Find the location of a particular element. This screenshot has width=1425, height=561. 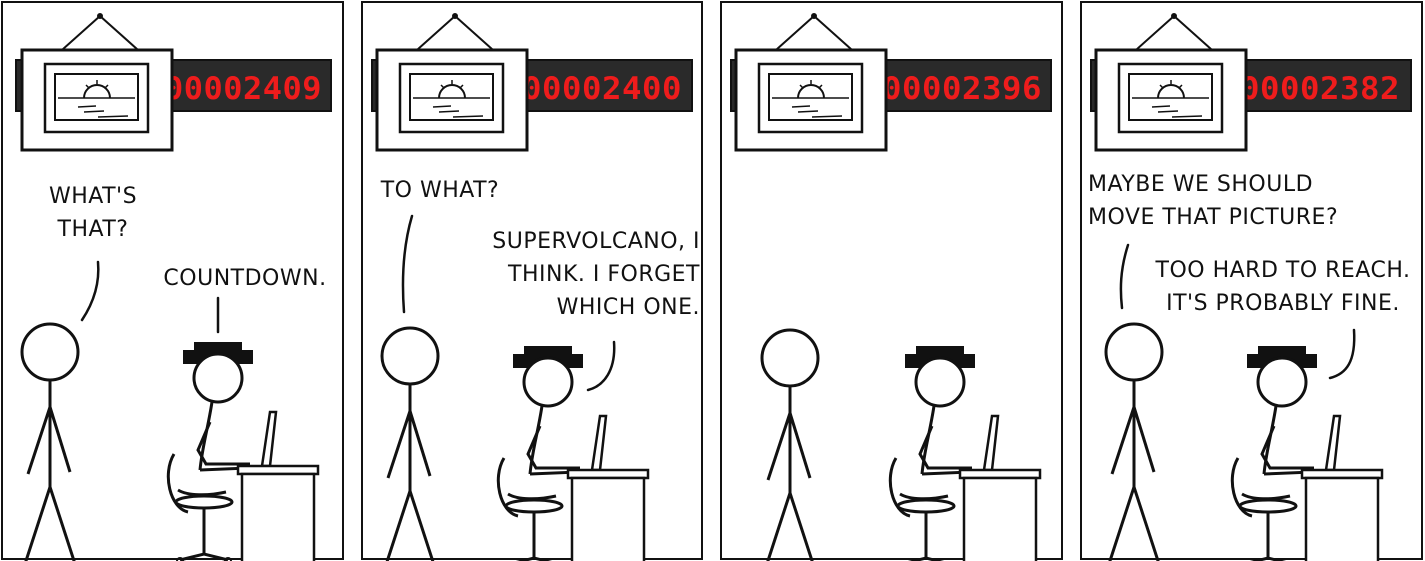

countdown-digits: 00002400 is located at coordinates (602, 89).